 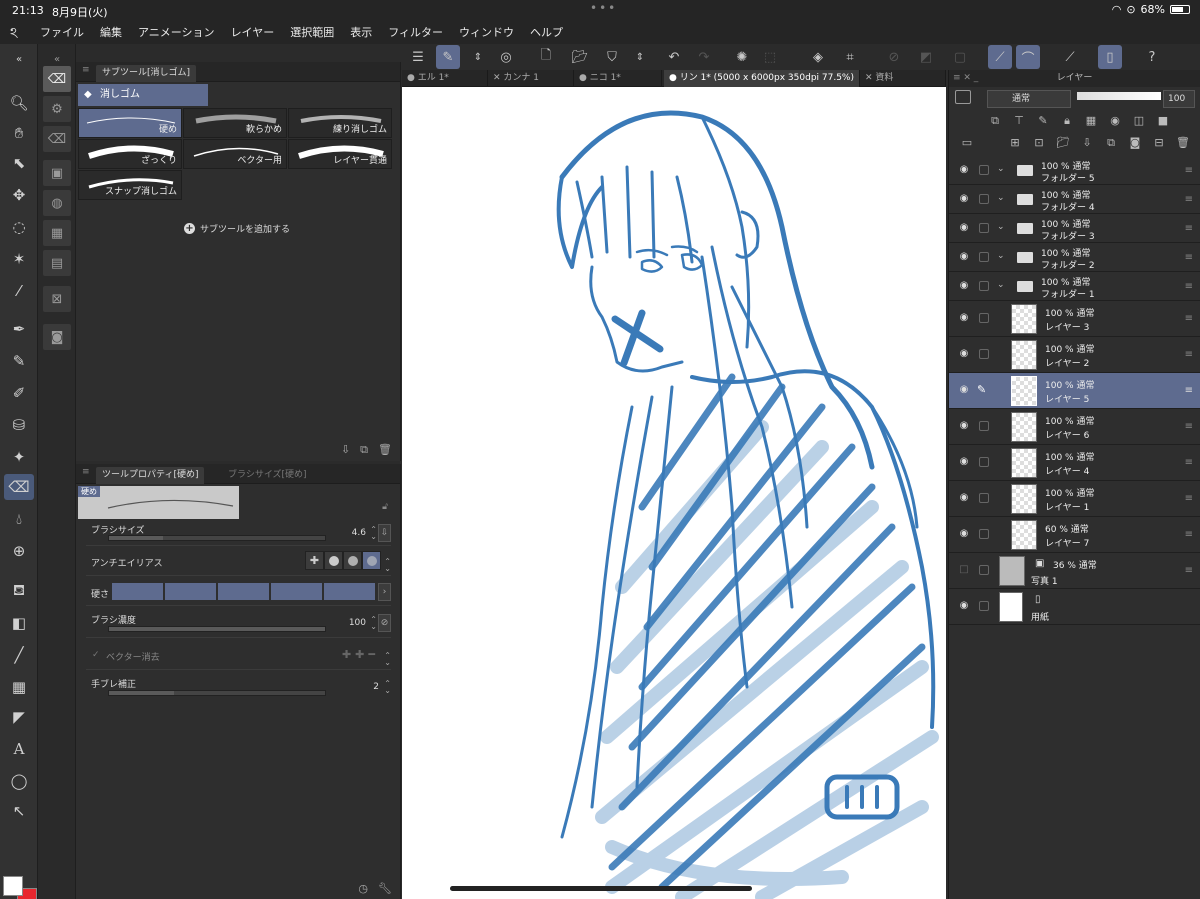 I want to click on frame-tool-icon: ▦, so click(x=19, y=687).